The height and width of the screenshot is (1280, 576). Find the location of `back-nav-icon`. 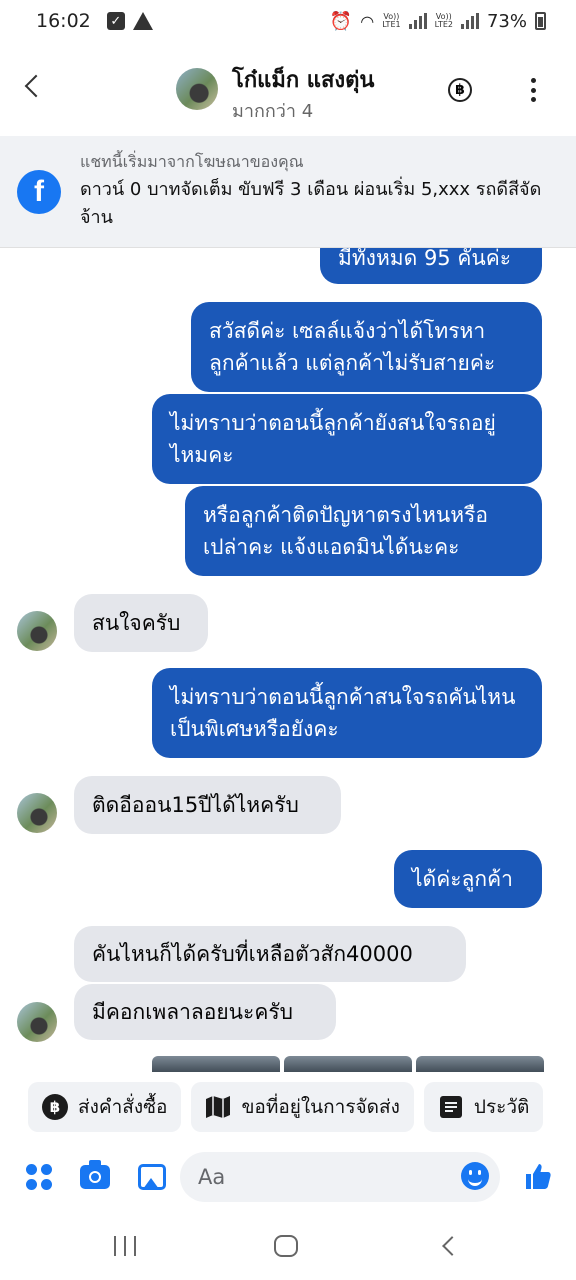

back-nav-icon is located at coordinates (452, 1246).